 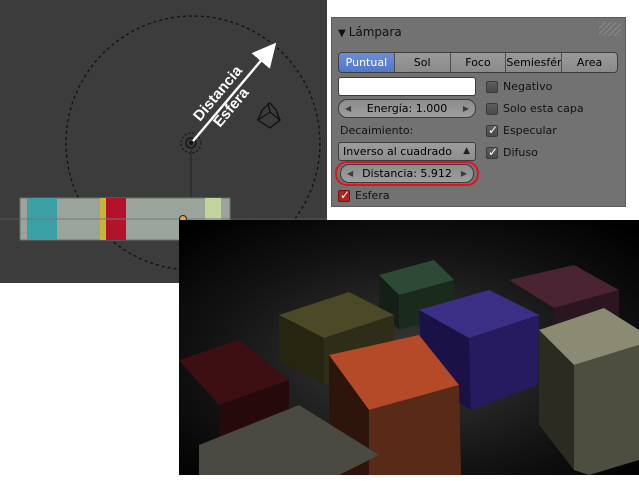 I want to click on solo-esta-capa-label: Solo esta capa, so click(x=543, y=108).